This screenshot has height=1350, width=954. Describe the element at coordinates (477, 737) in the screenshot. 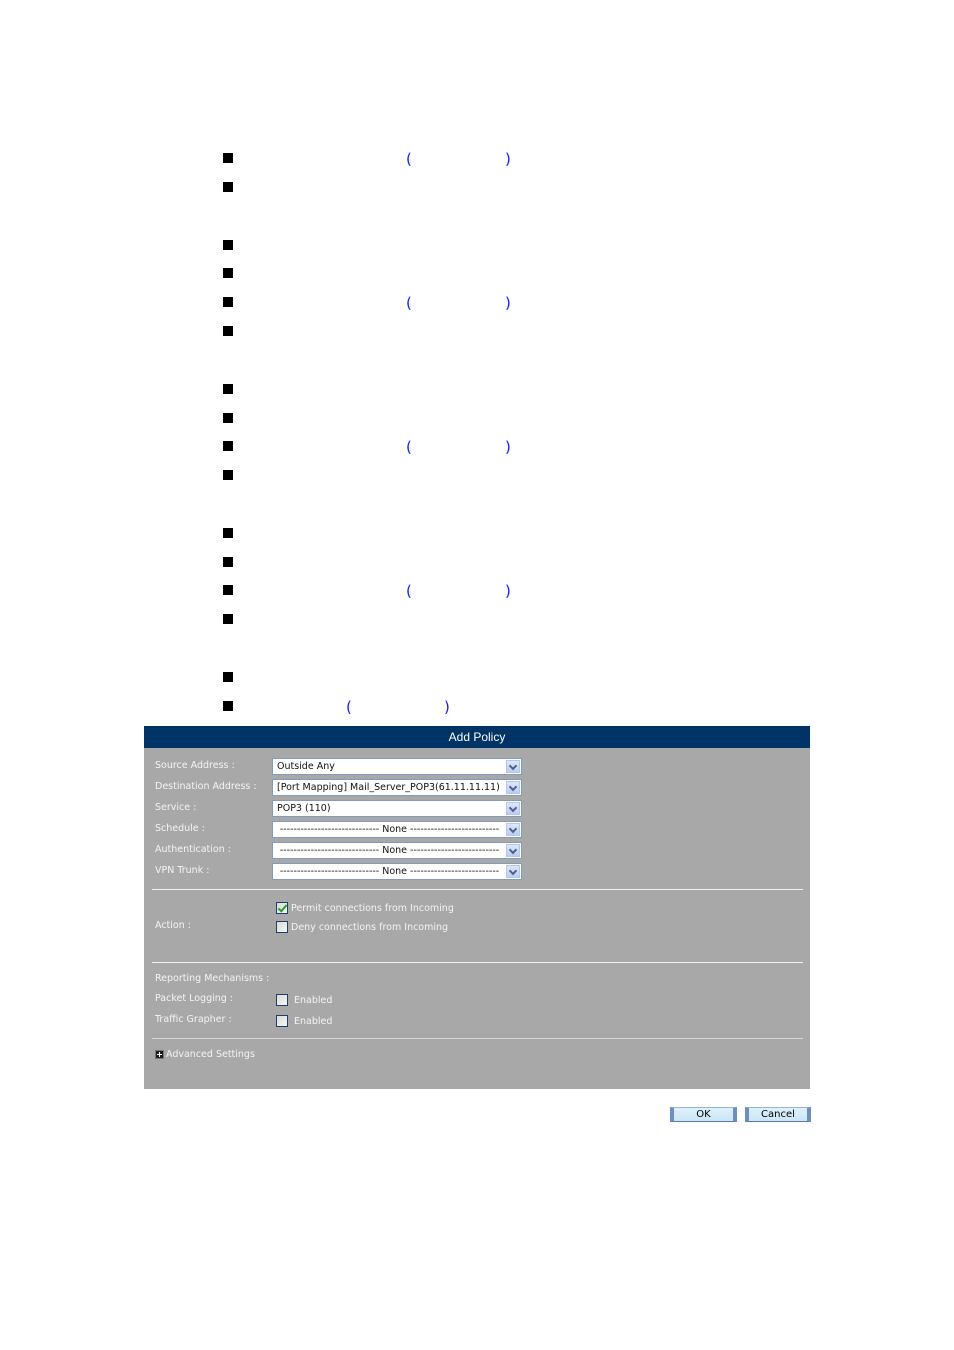

I see `panel-title: Add Policy` at that location.